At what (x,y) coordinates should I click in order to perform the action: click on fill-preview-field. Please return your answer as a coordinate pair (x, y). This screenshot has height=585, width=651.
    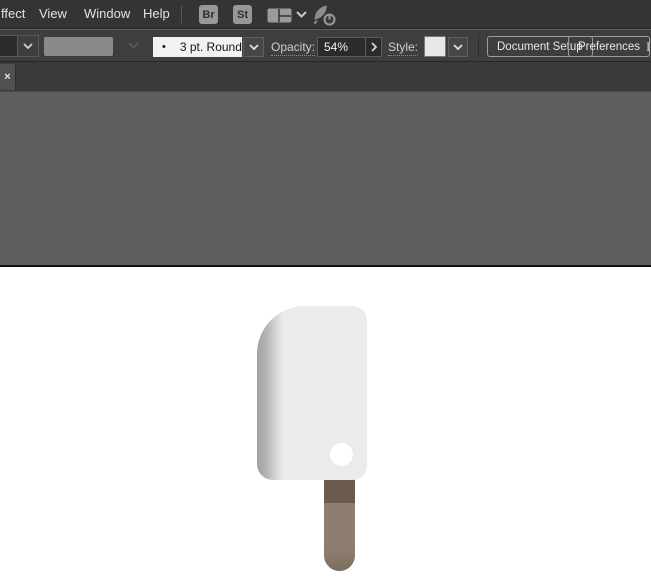
    Looking at the image, I should click on (78, 46).